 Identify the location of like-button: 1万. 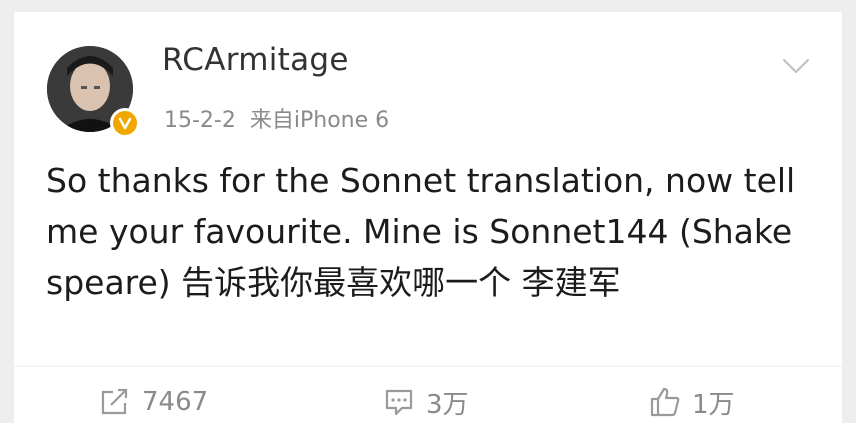
(691, 402).